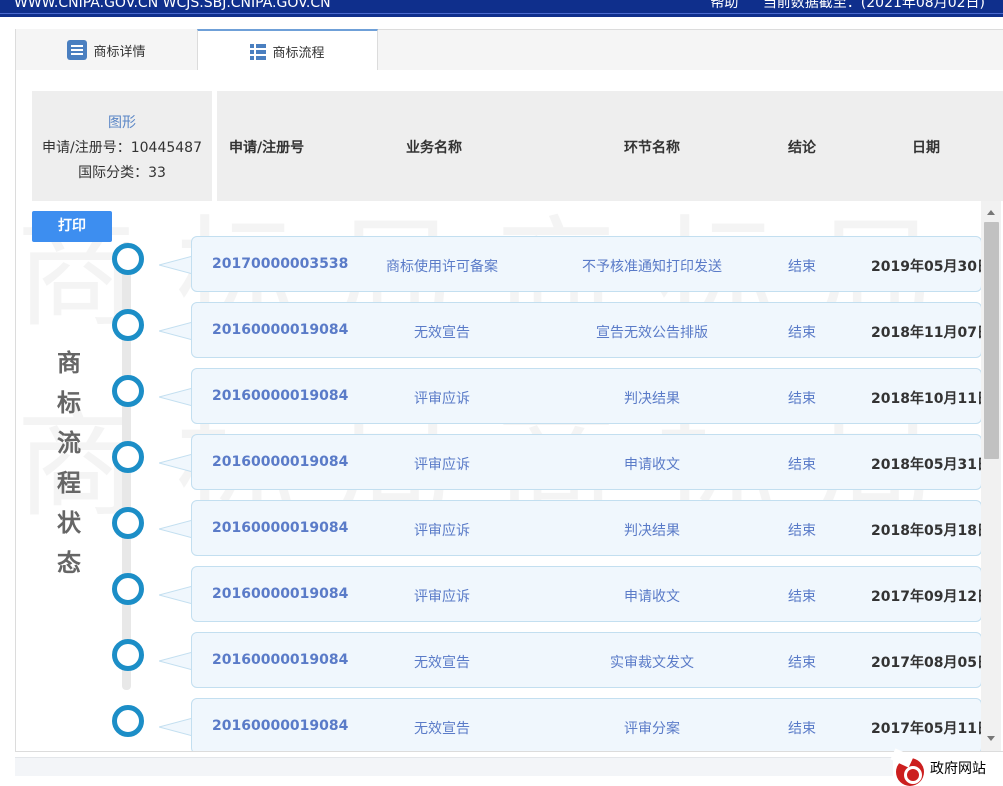 The height and width of the screenshot is (786, 1003). I want to click on header-reg-no: 申请/注册号, so click(267, 148).